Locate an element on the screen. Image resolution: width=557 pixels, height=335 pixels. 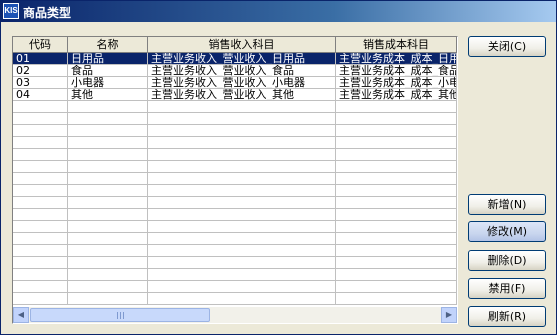
close-button: 关闭(C) is located at coordinates (507, 46).